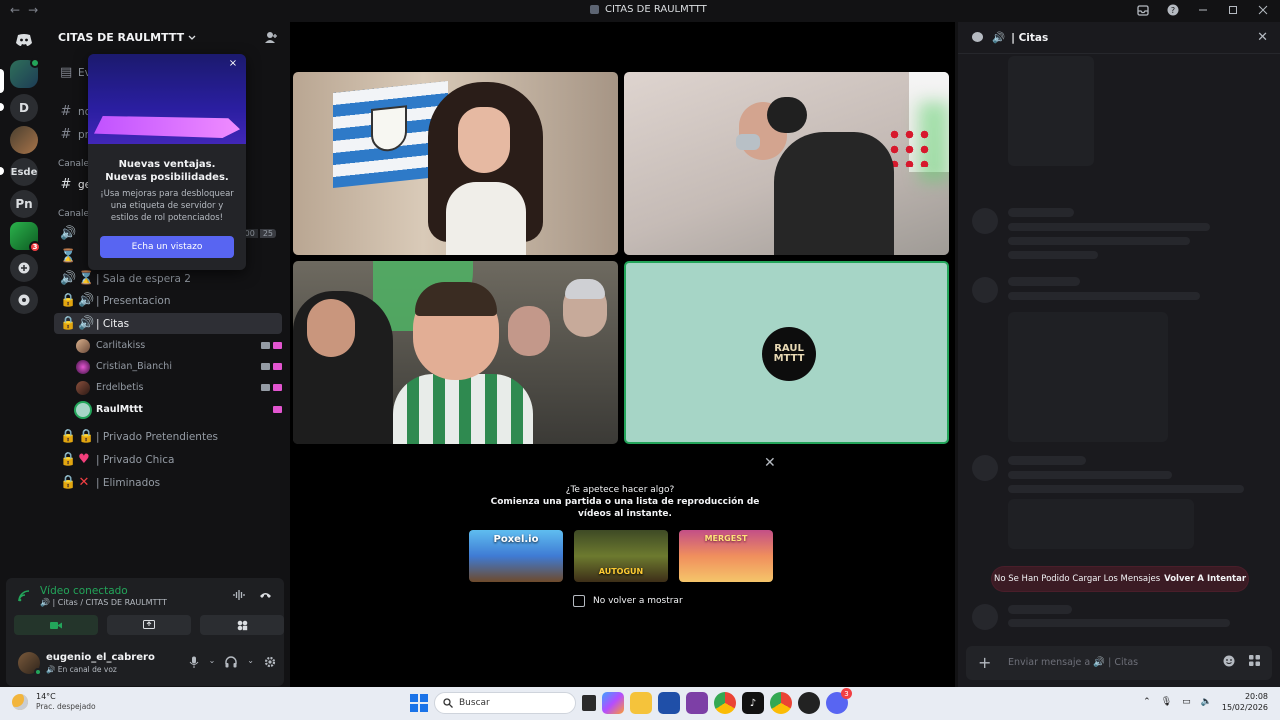 This screenshot has width=1280, height=720. Describe the element at coordinates (1073, 662) in the screenshot. I see `message-input: Enviar mensaje a 🔊 | Citas` at that location.